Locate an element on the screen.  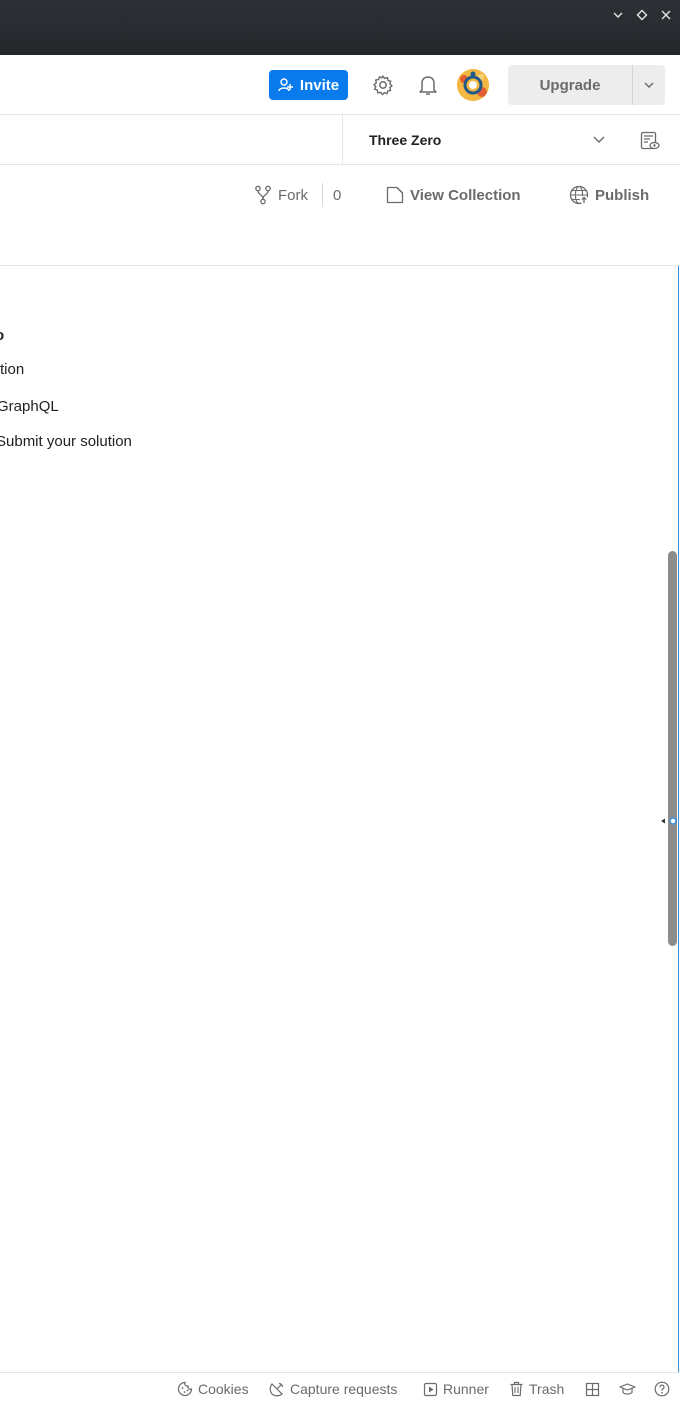
settings-icon is located at coordinates (383, 85).